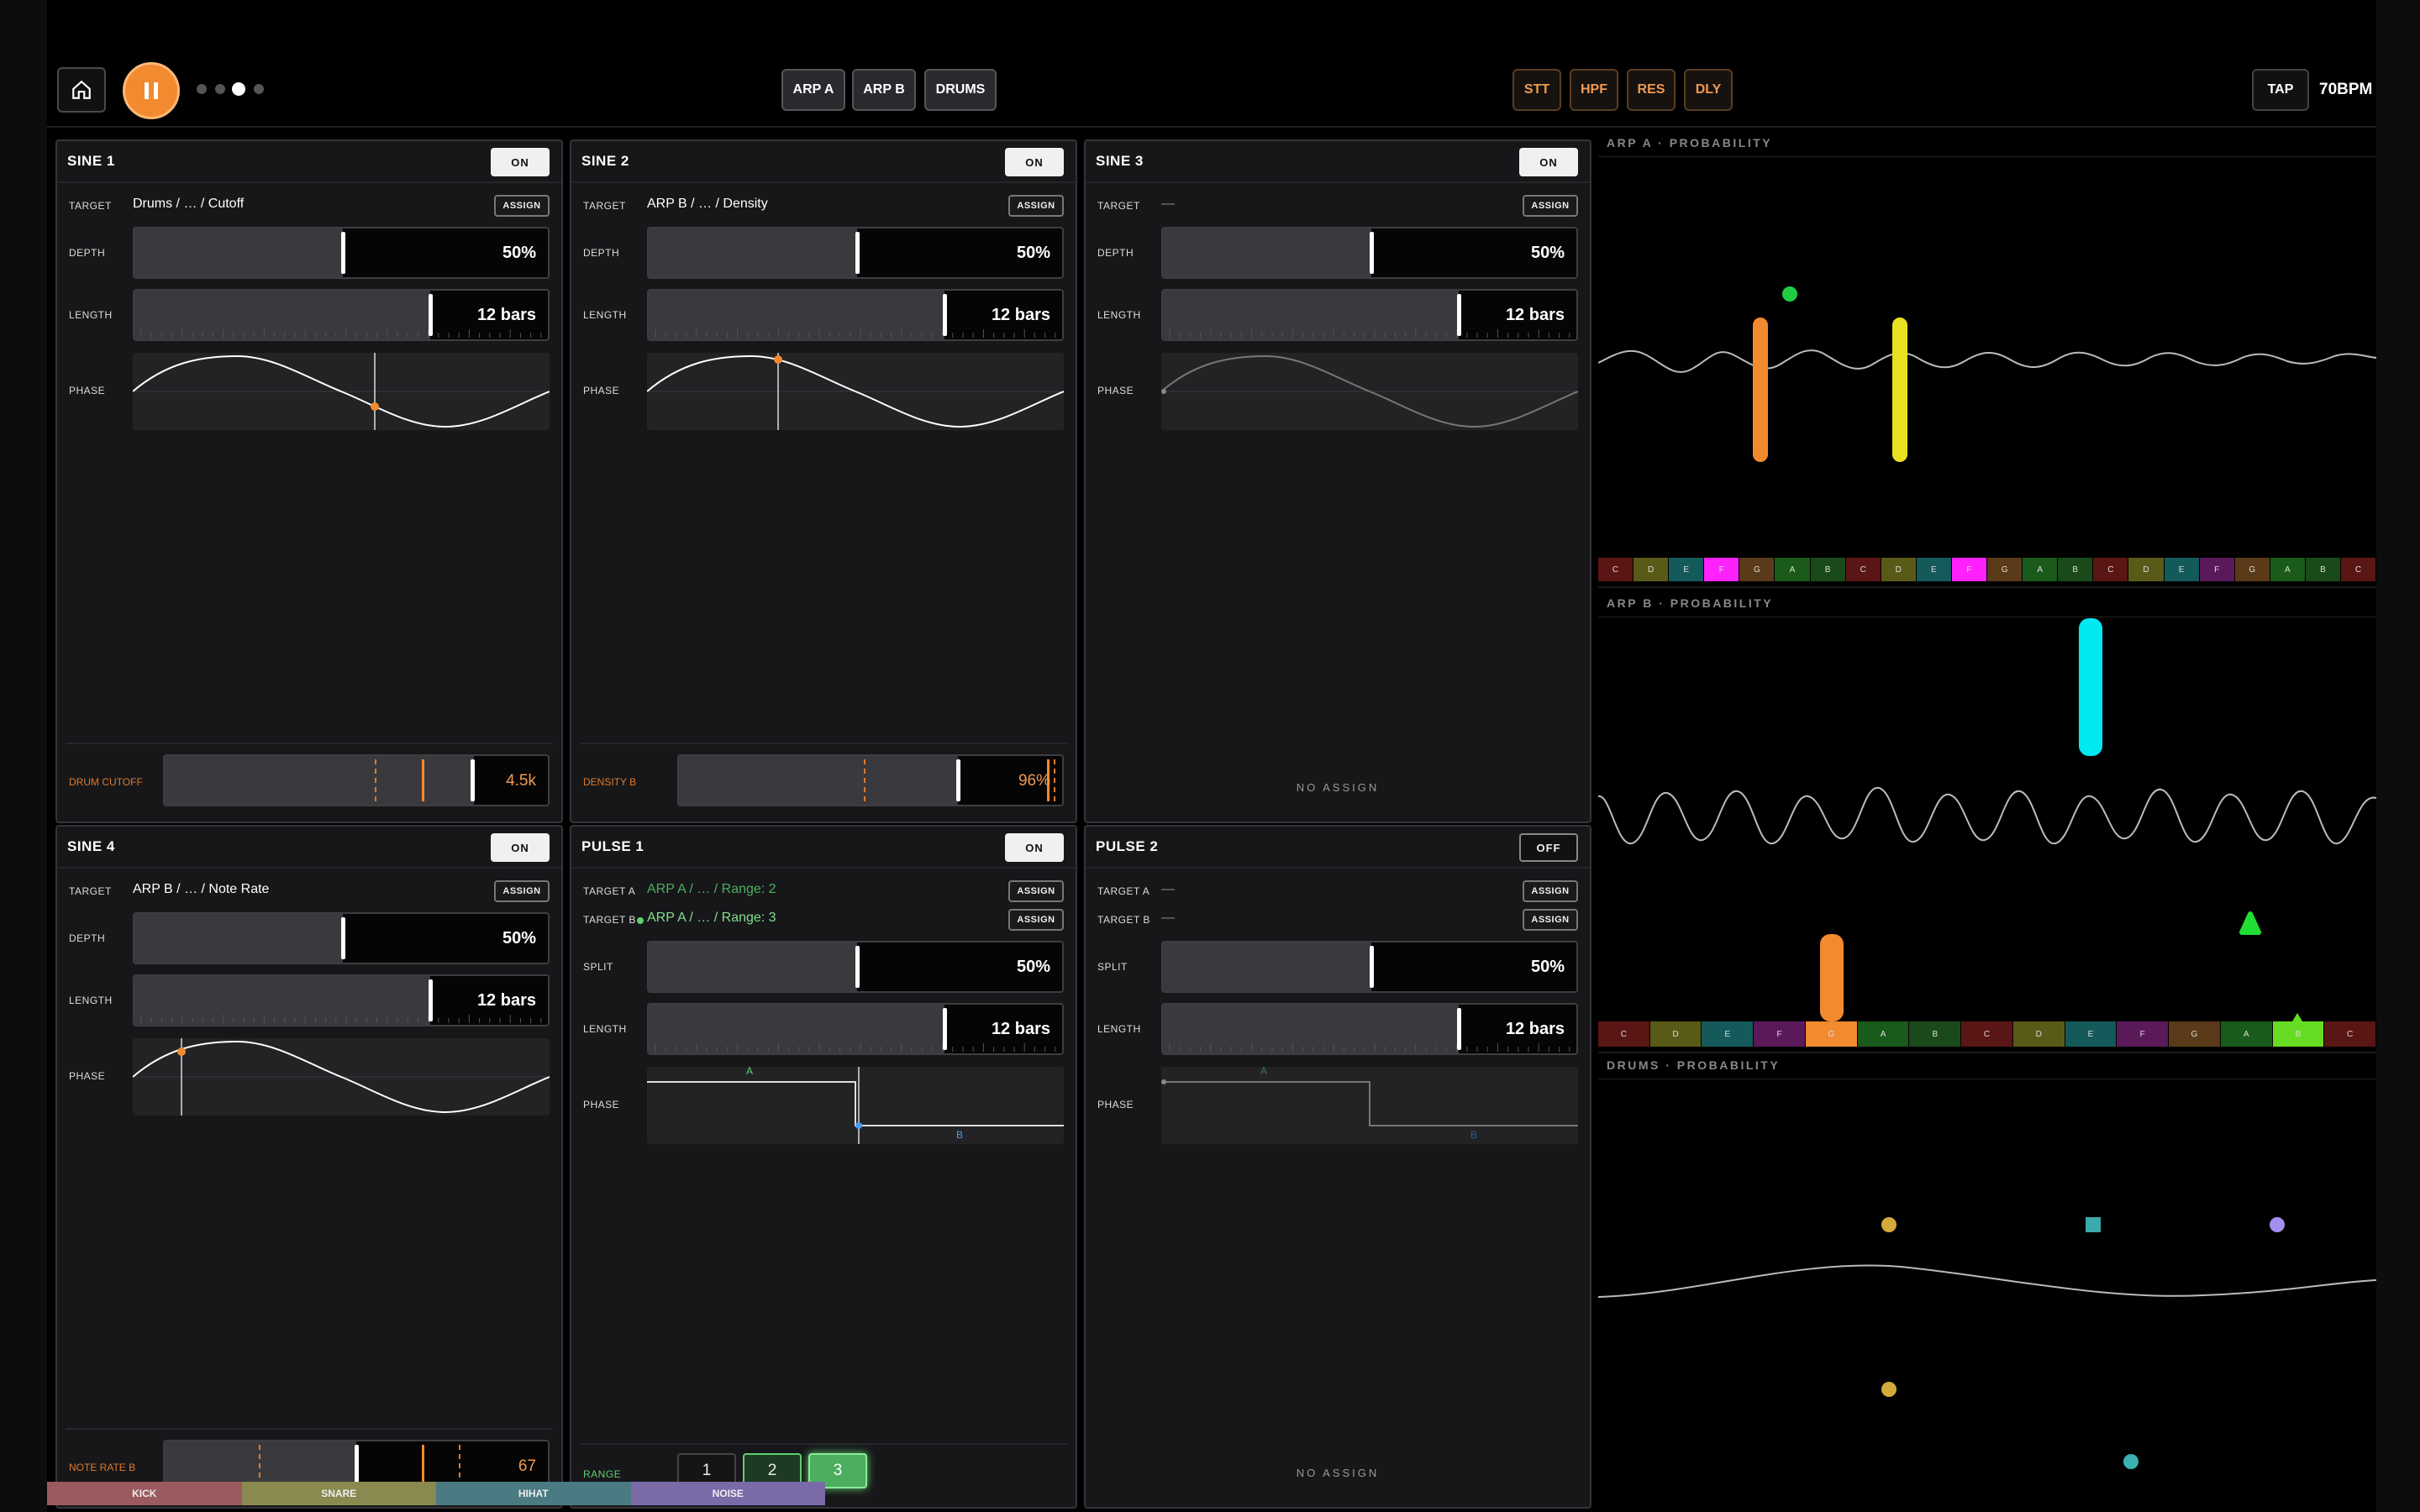 The image size is (2420, 1512). What do you see at coordinates (1168, 918) in the screenshot?
I see `target-b-value: —` at bounding box center [1168, 918].